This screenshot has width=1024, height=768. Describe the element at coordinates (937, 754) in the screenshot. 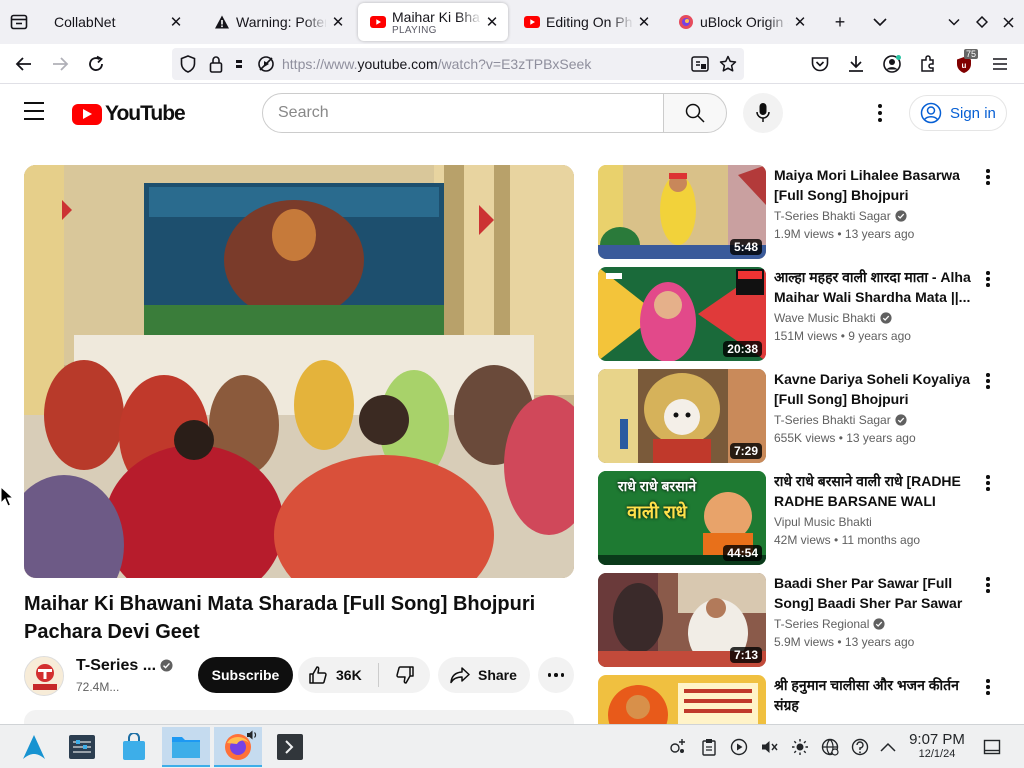

I see `clock-date: 12/1/24` at that location.